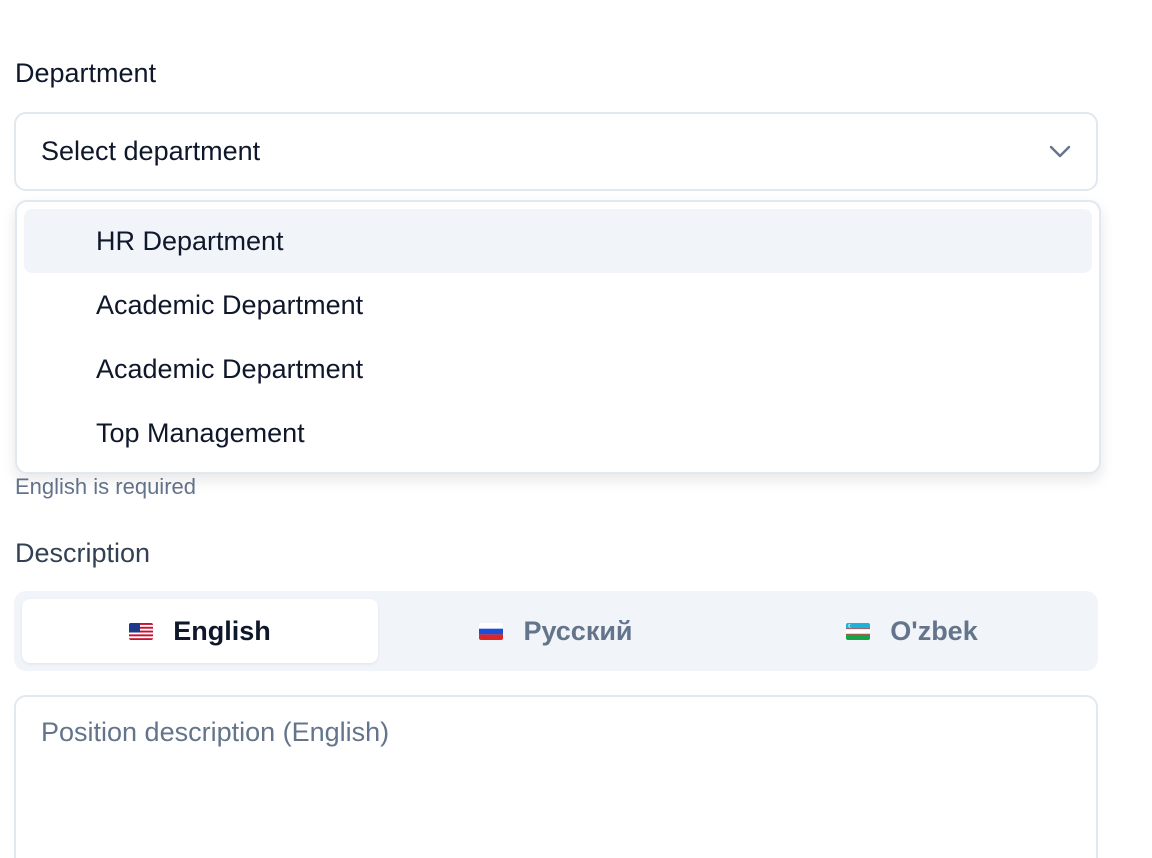  I want to click on ru-flag-icon, so click(491, 631).